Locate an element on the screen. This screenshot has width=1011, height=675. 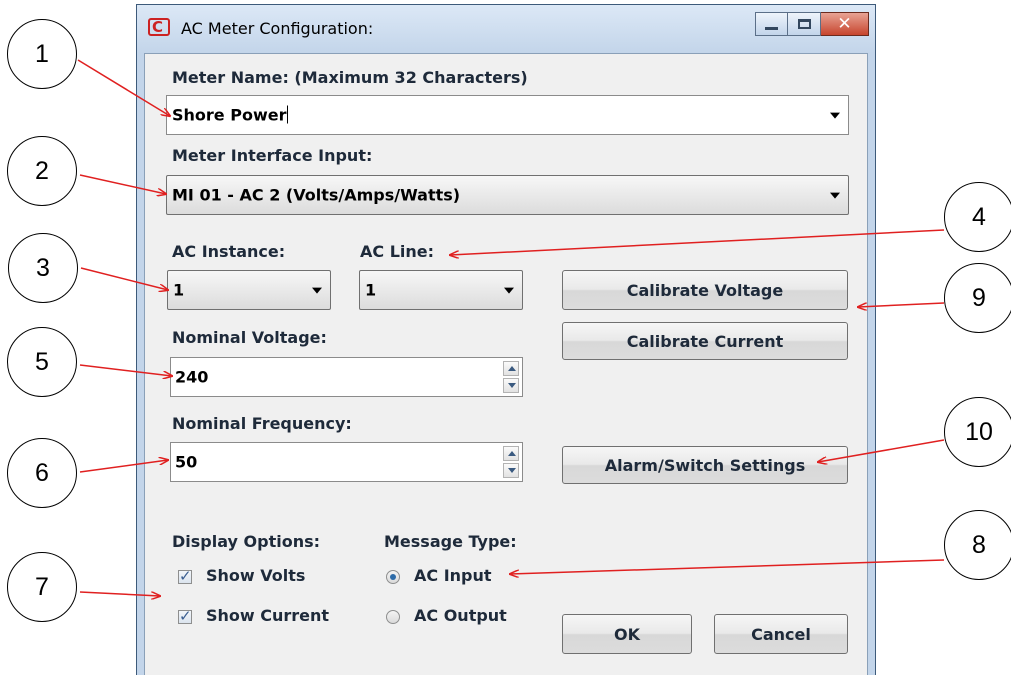
ac-input-radio is located at coordinates (393, 577).